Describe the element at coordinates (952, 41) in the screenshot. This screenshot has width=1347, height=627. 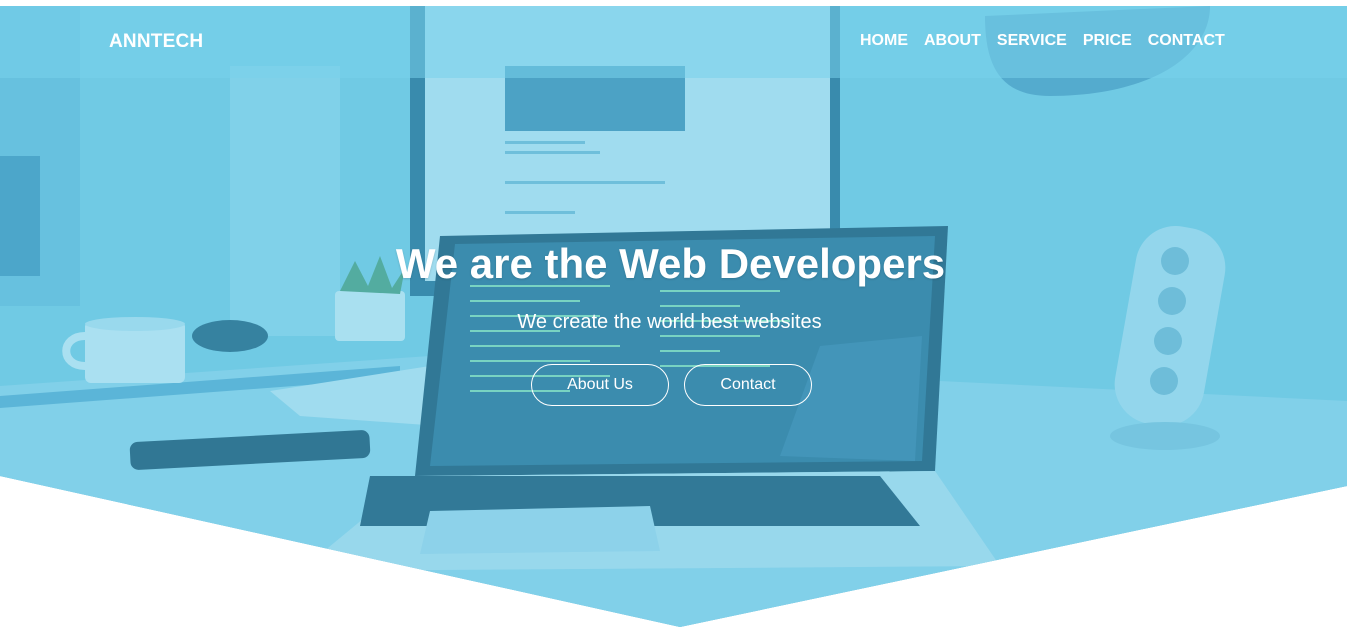
I see `nav-item-about: ABOUT` at that location.